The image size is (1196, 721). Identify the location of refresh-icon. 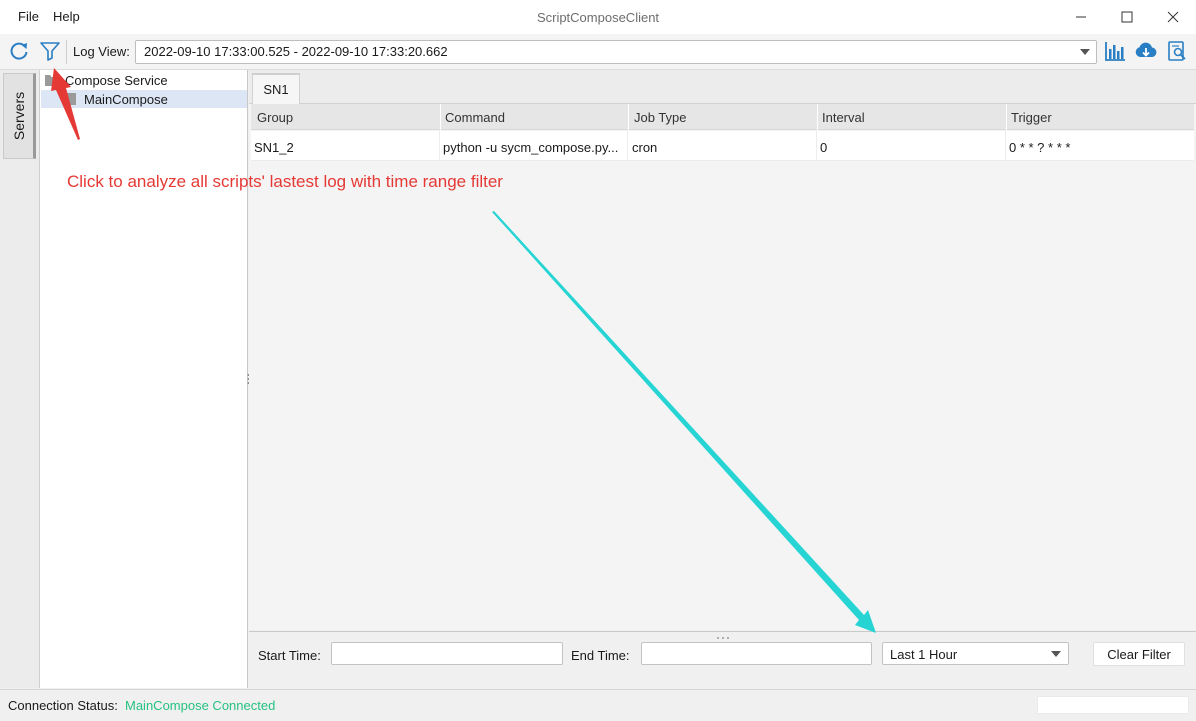
(19, 51).